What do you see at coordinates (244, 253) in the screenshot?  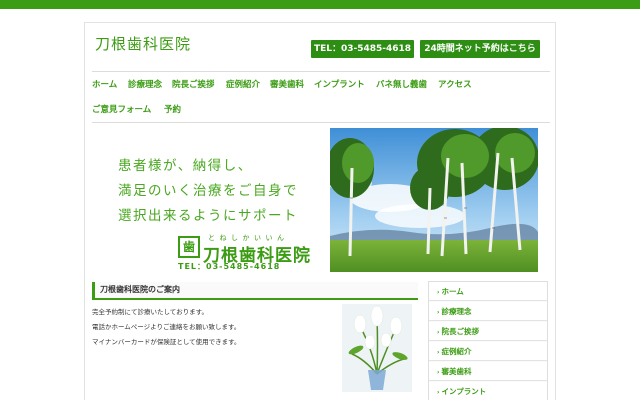 I see `hero-clinic-logo: 歯 とねしかいいん 刀根歯科医院 TEL：03-5485-4618` at bounding box center [244, 253].